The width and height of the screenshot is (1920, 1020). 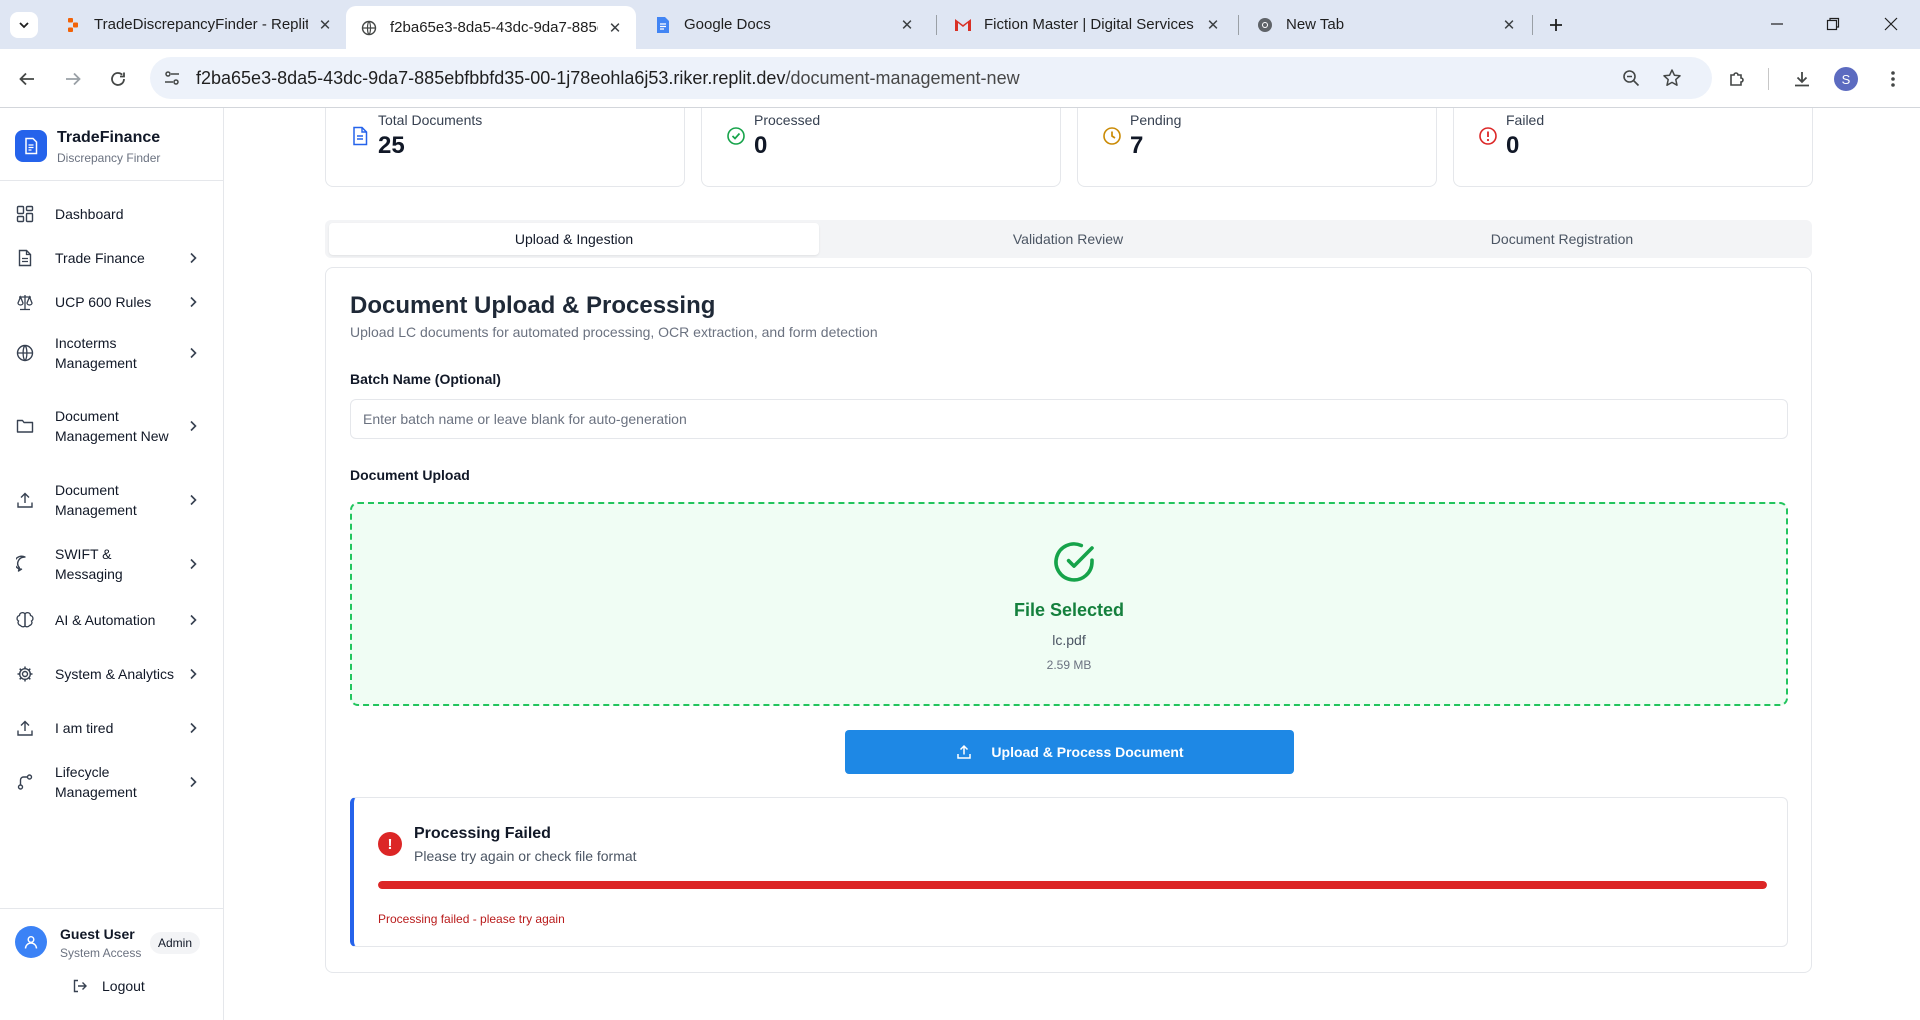 What do you see at coordinates (963, 25) in the screenshot?
I see `gmail-icon` at bounding box center [963, 25].